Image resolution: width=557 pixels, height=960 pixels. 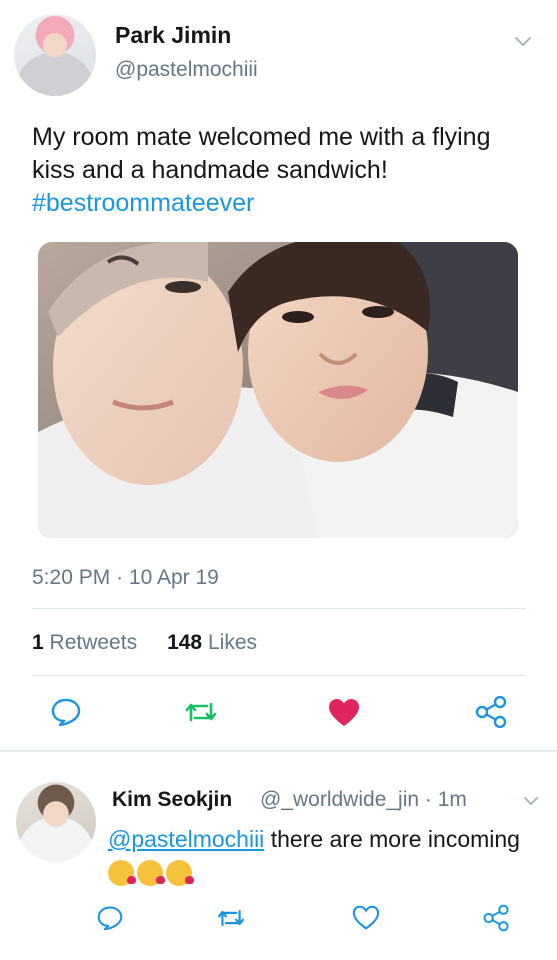 What do you see at coordinates (366, 918) in the screenshot?
I see `heart-outline-icon` at bounding box center [366, 918].